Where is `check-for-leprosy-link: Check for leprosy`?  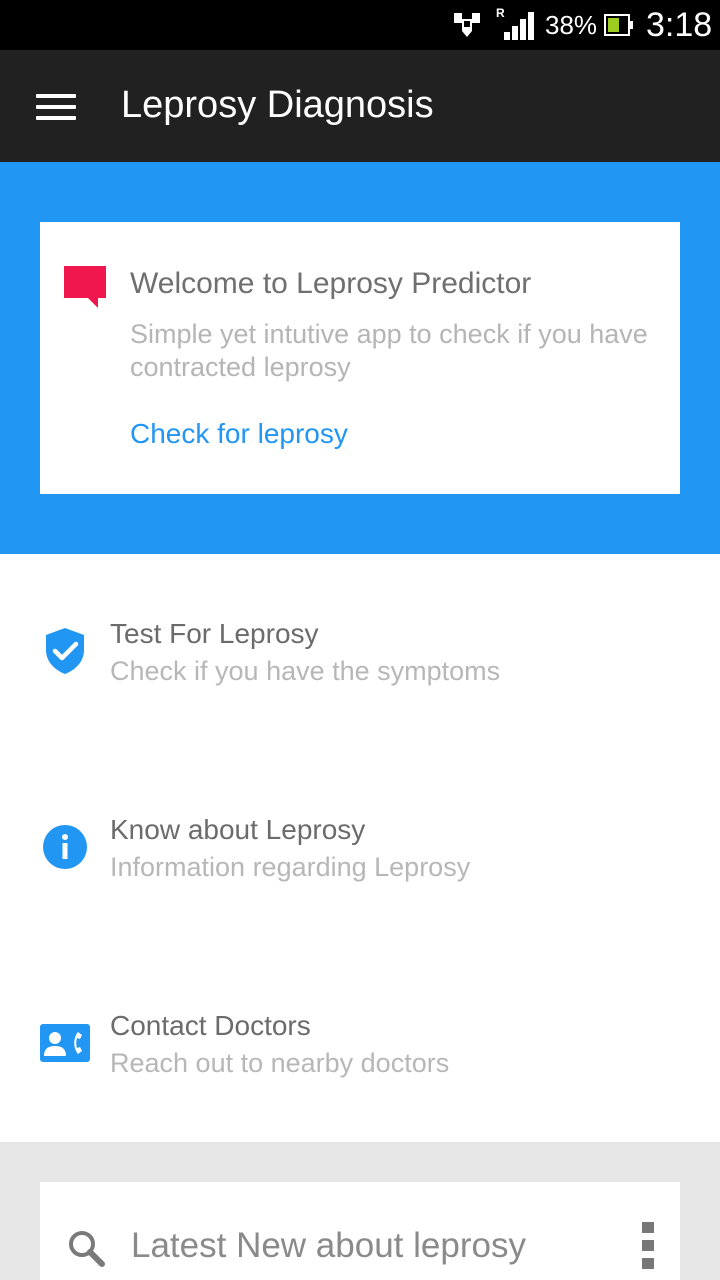
check-for-leprosy-link: Check for leprosy is located at coordinates (239, 434).